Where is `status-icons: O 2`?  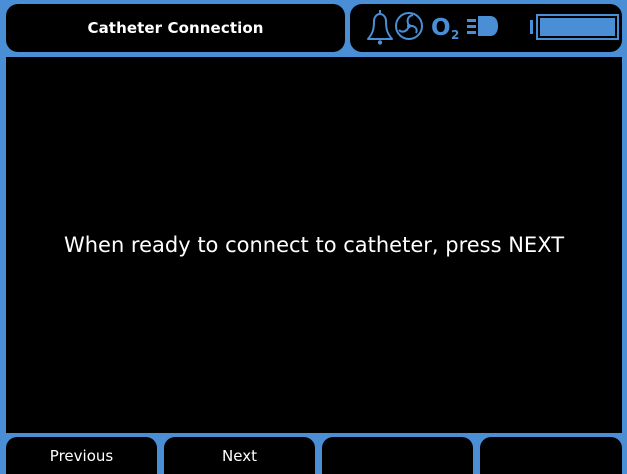 status-icons: O 2 is located at coordinates (493, 27).